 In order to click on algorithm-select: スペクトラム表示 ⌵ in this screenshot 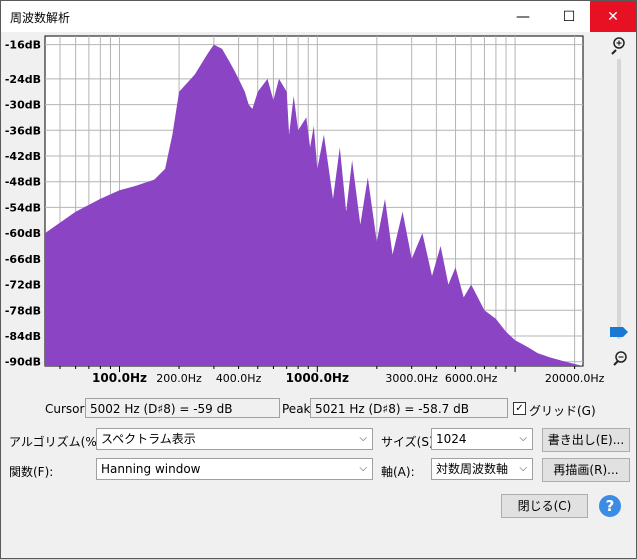, I will do `click(234, 439)`.